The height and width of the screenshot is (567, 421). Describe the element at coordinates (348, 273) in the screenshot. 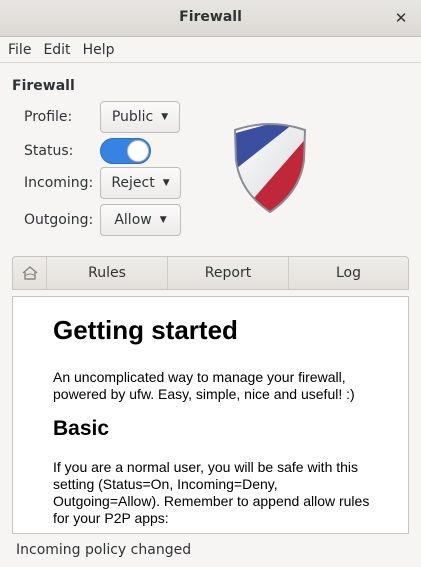

I see `tab-log: Log` at that location.